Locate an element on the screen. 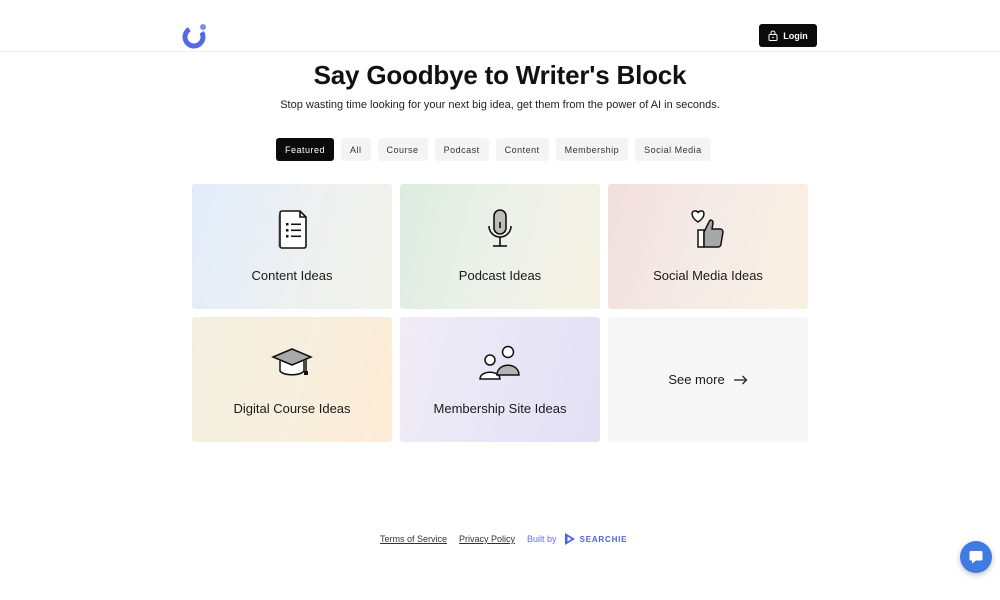 The height and width of the screenshot is (600, 1000). see-more-card: See more is located at coordinates (708, 379).